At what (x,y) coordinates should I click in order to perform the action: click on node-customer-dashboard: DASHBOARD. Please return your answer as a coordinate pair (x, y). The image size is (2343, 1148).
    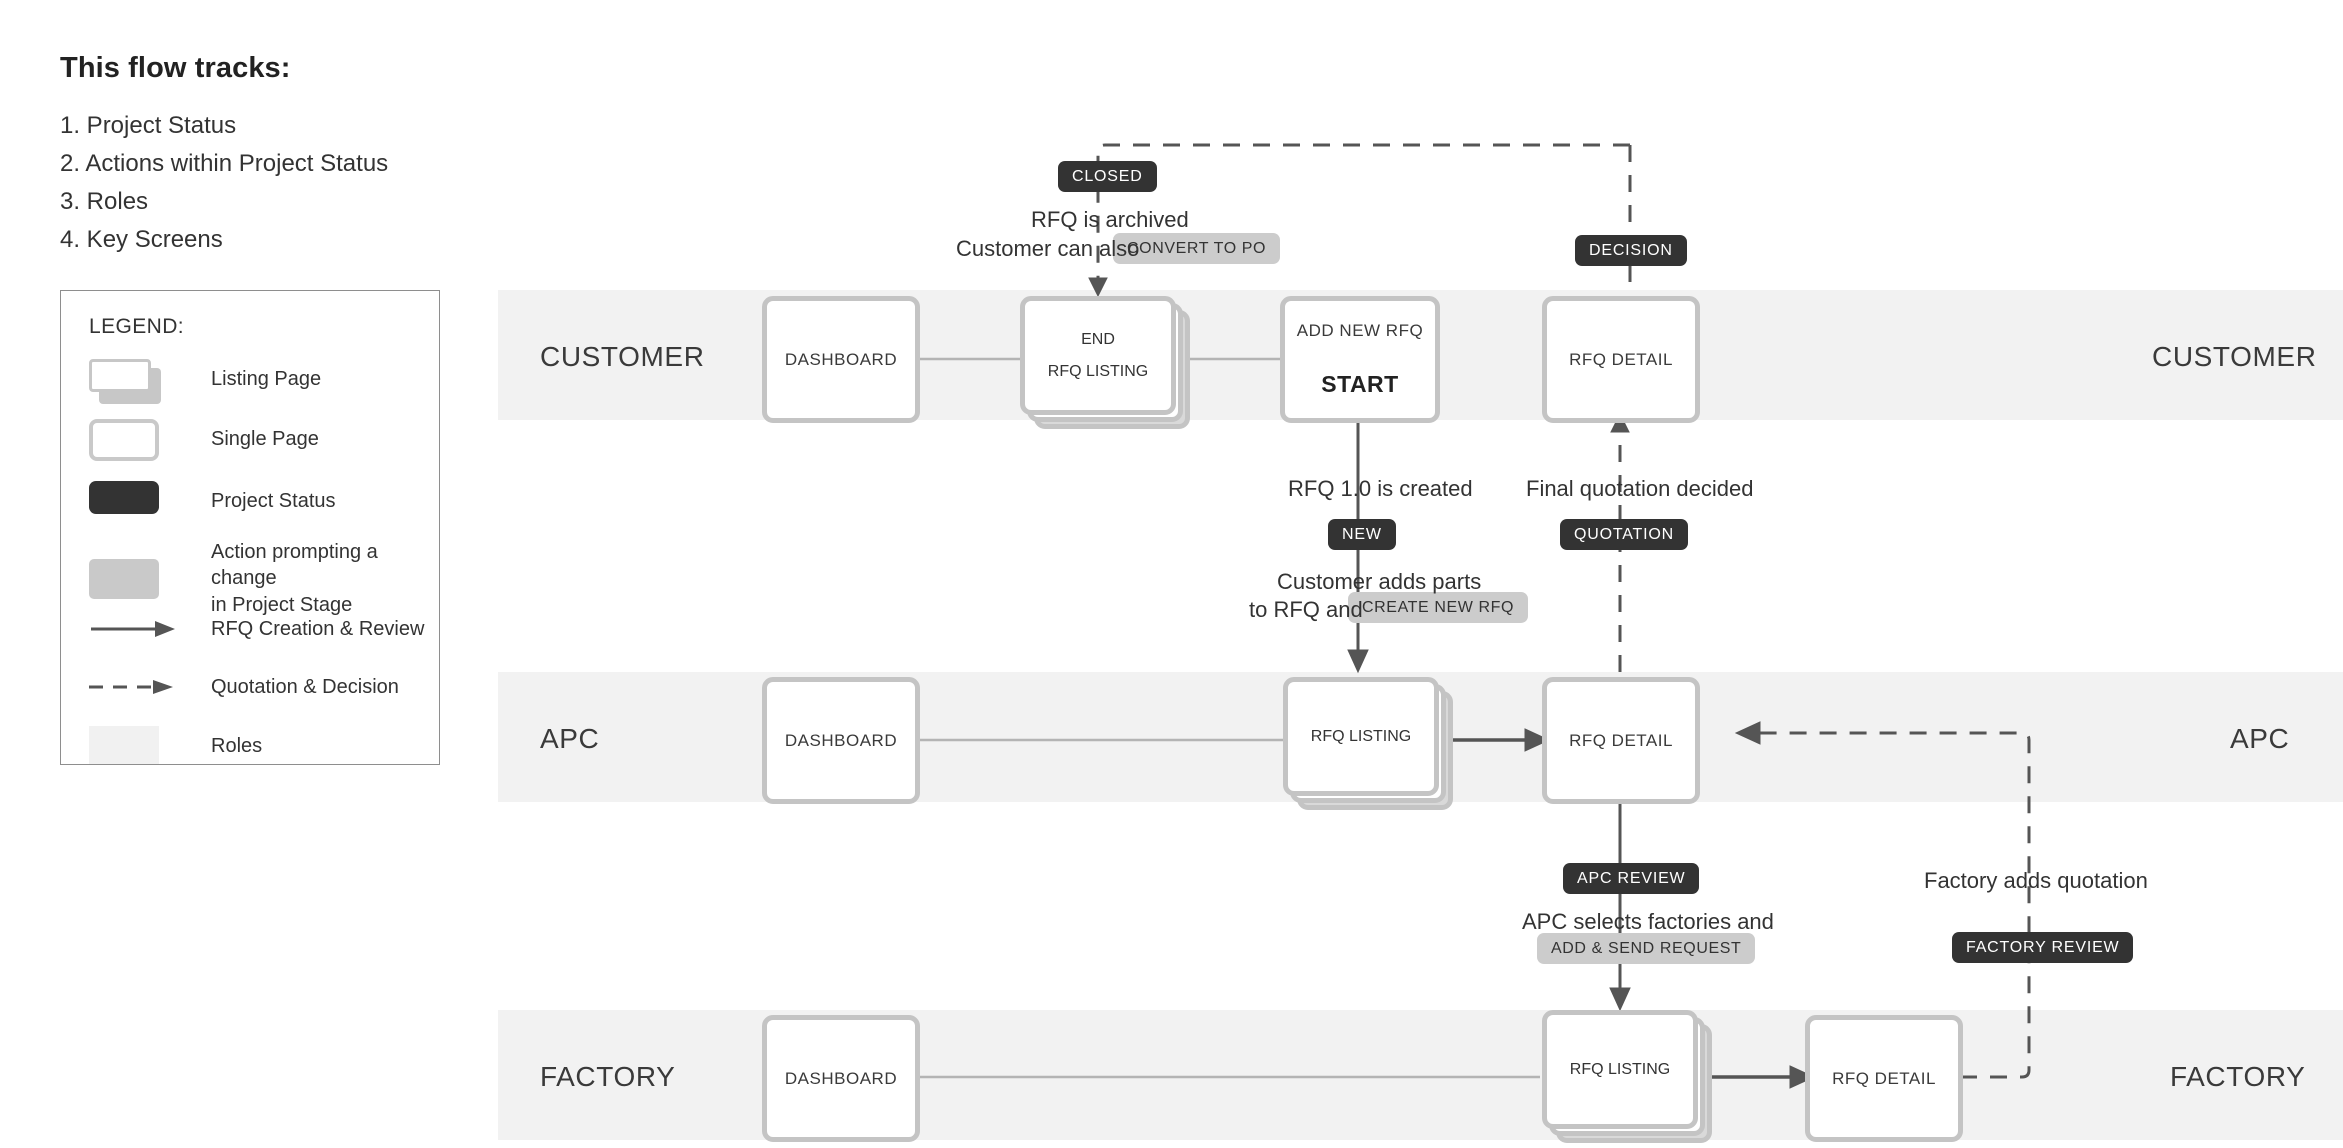
    Looking at the image, I should click on (841, 359).